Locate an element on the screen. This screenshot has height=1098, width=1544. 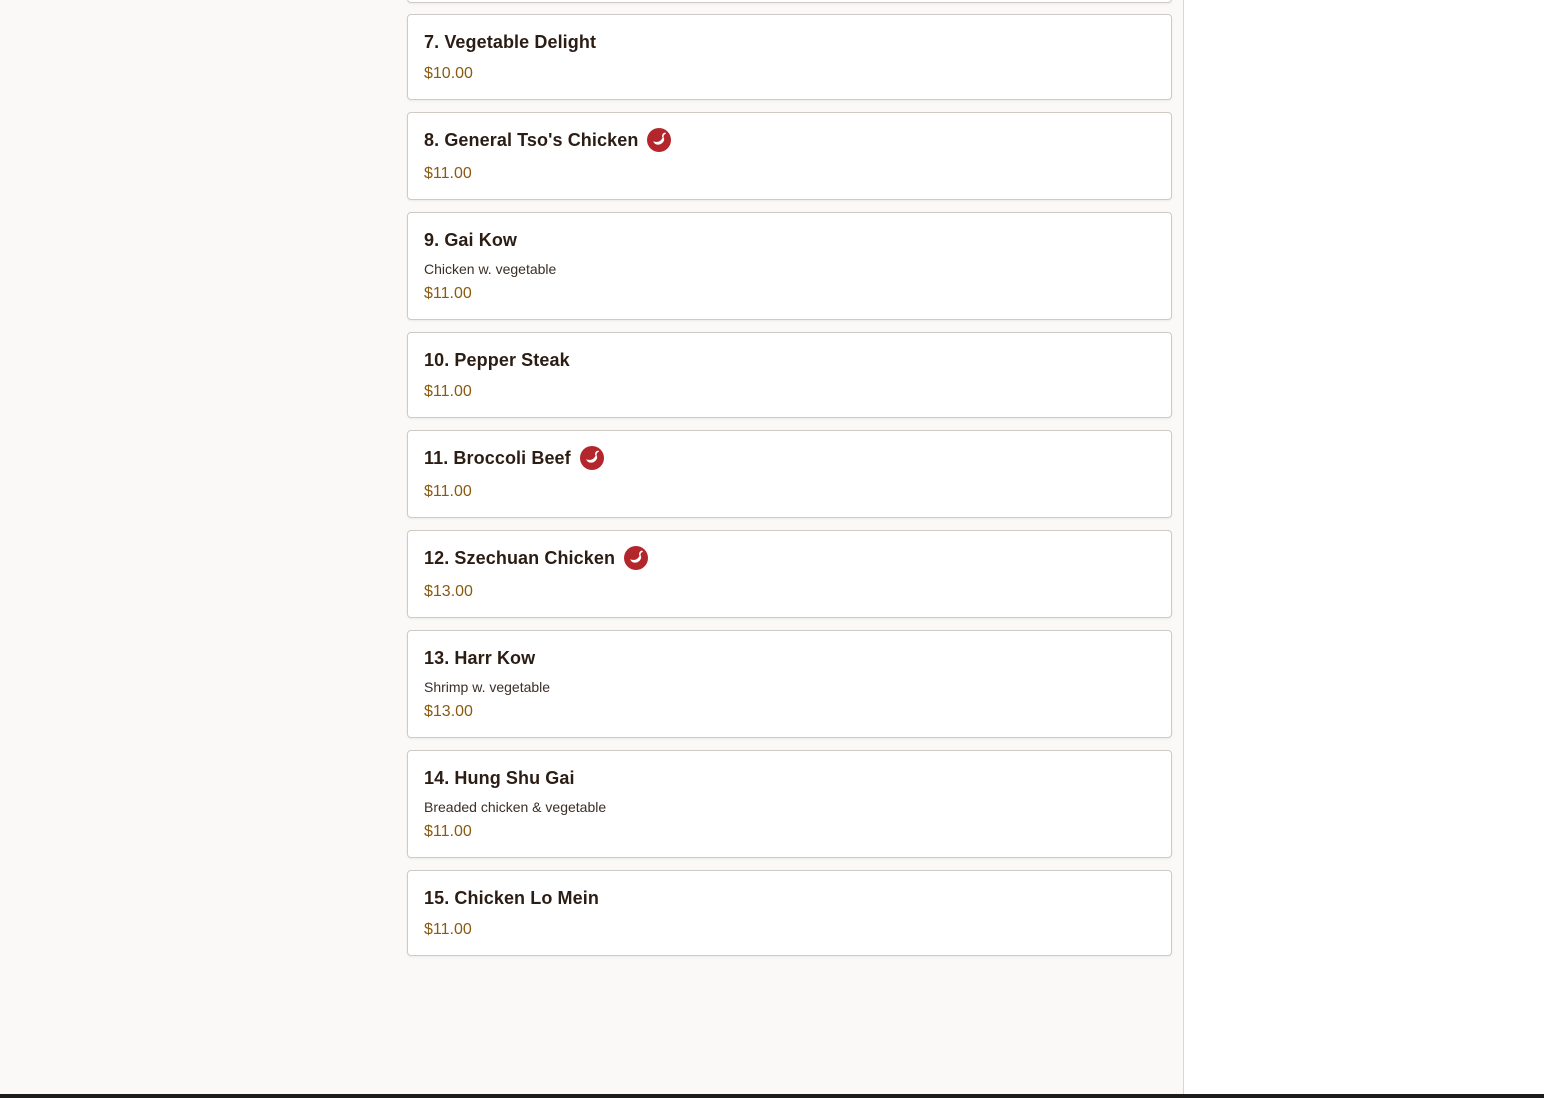
menu-item-description: Breaded chicken & vegetable is located at coordinates (515, 807).